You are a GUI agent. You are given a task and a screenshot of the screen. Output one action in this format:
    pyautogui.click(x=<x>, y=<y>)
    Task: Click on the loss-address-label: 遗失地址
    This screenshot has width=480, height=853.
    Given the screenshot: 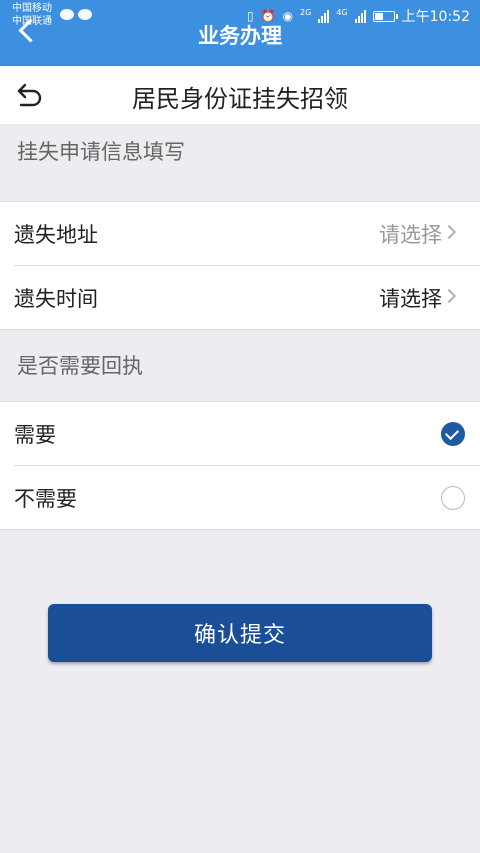 What is the action you would take?
    pyautogui.click(x=56, y=235)
    